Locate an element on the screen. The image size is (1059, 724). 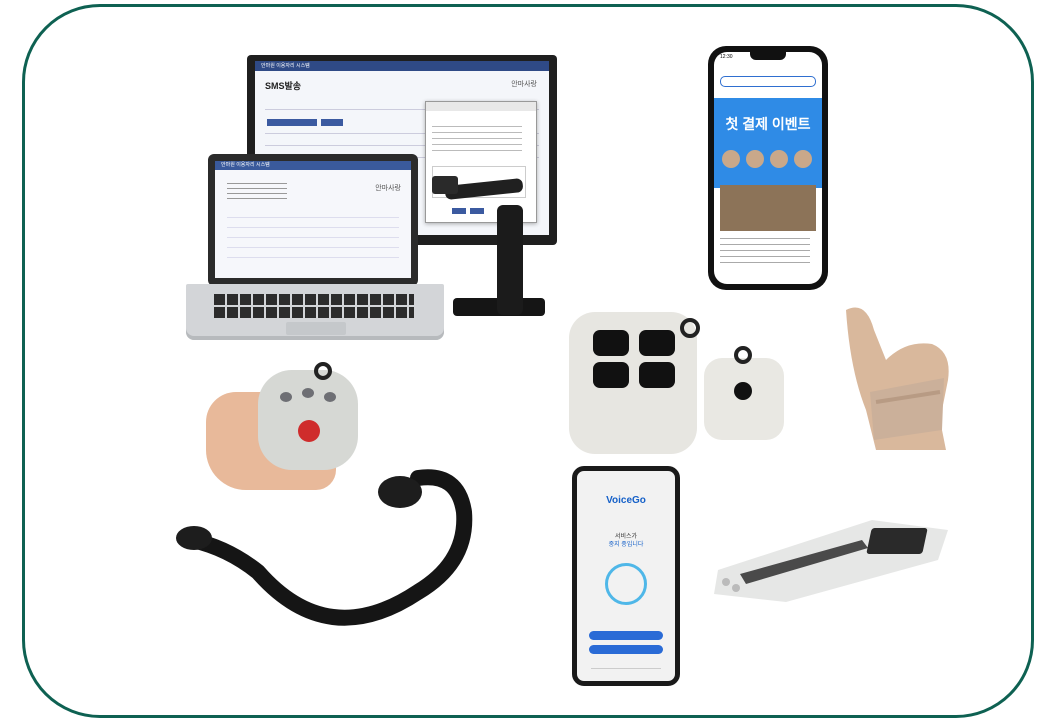
voicego-message-line2: 중지 중입니다 is located at coordinates (626, 545).